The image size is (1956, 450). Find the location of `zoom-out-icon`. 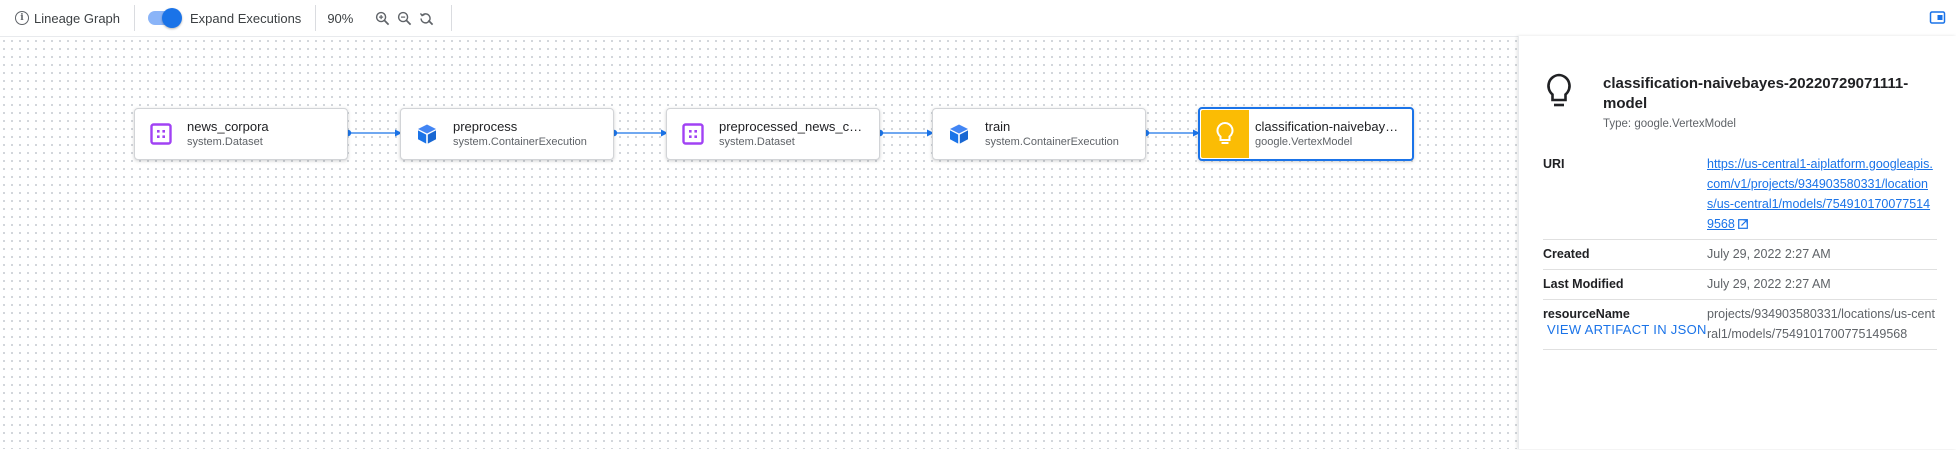

zoom-out-icon is located at coordinates (404, 18).